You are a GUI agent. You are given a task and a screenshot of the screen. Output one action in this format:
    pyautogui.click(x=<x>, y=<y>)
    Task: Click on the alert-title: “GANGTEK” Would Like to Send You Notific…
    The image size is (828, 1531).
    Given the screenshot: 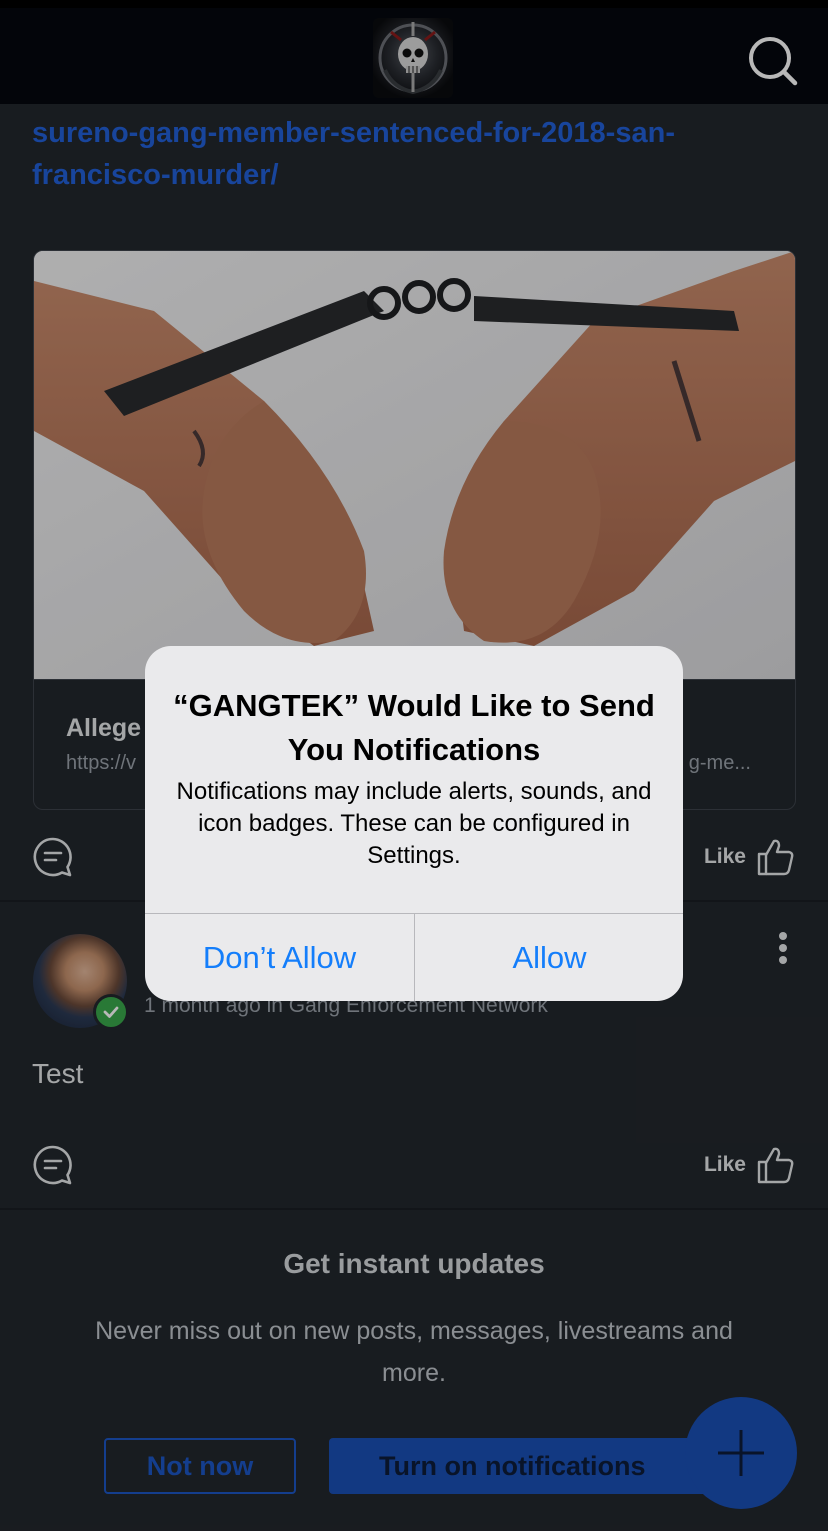 What is the action you would take?
    pyautogui.click(x=414, y=727)
    